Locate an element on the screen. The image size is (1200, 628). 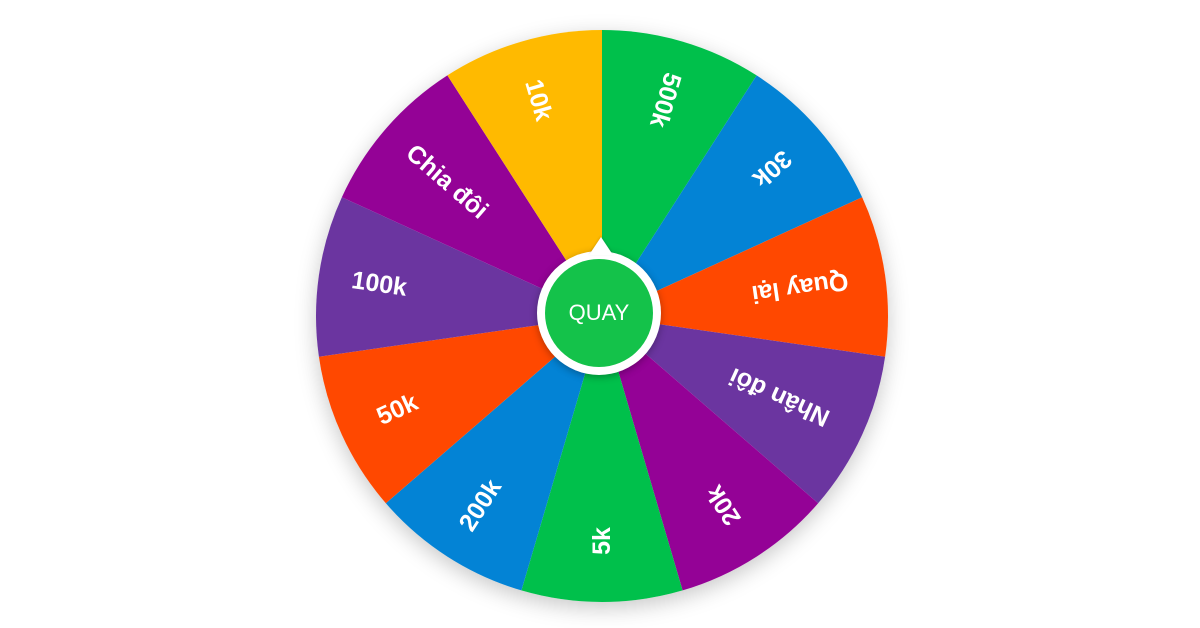
wheel-segment-label: 5k is located at coordinates (602, 541).